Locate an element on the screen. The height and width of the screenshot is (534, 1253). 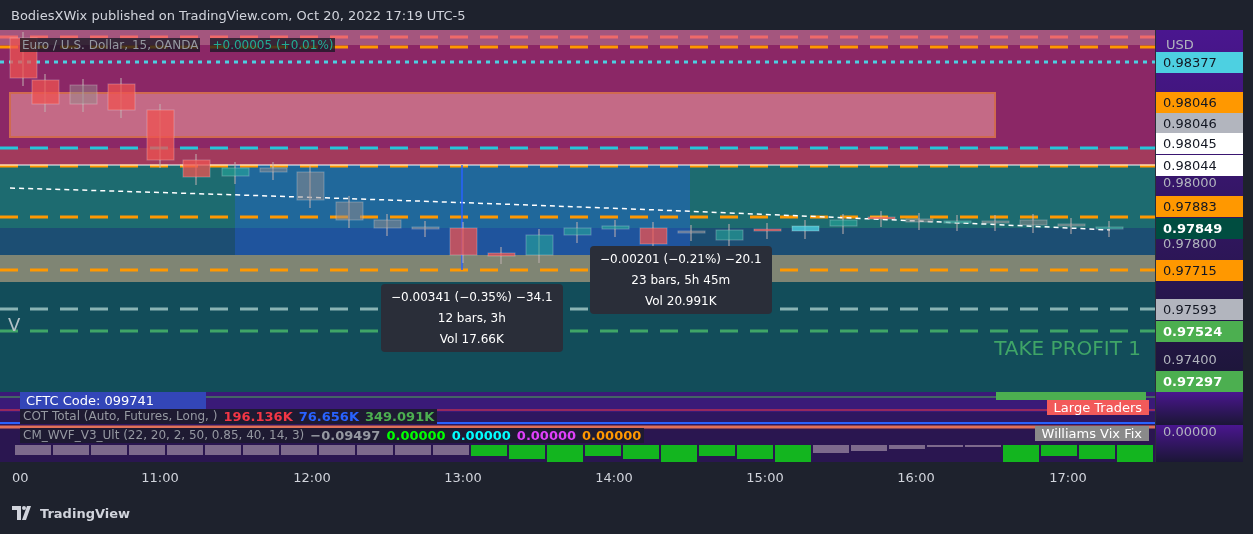
indicator-value: 76.656K is located at coordinates (328, 416).